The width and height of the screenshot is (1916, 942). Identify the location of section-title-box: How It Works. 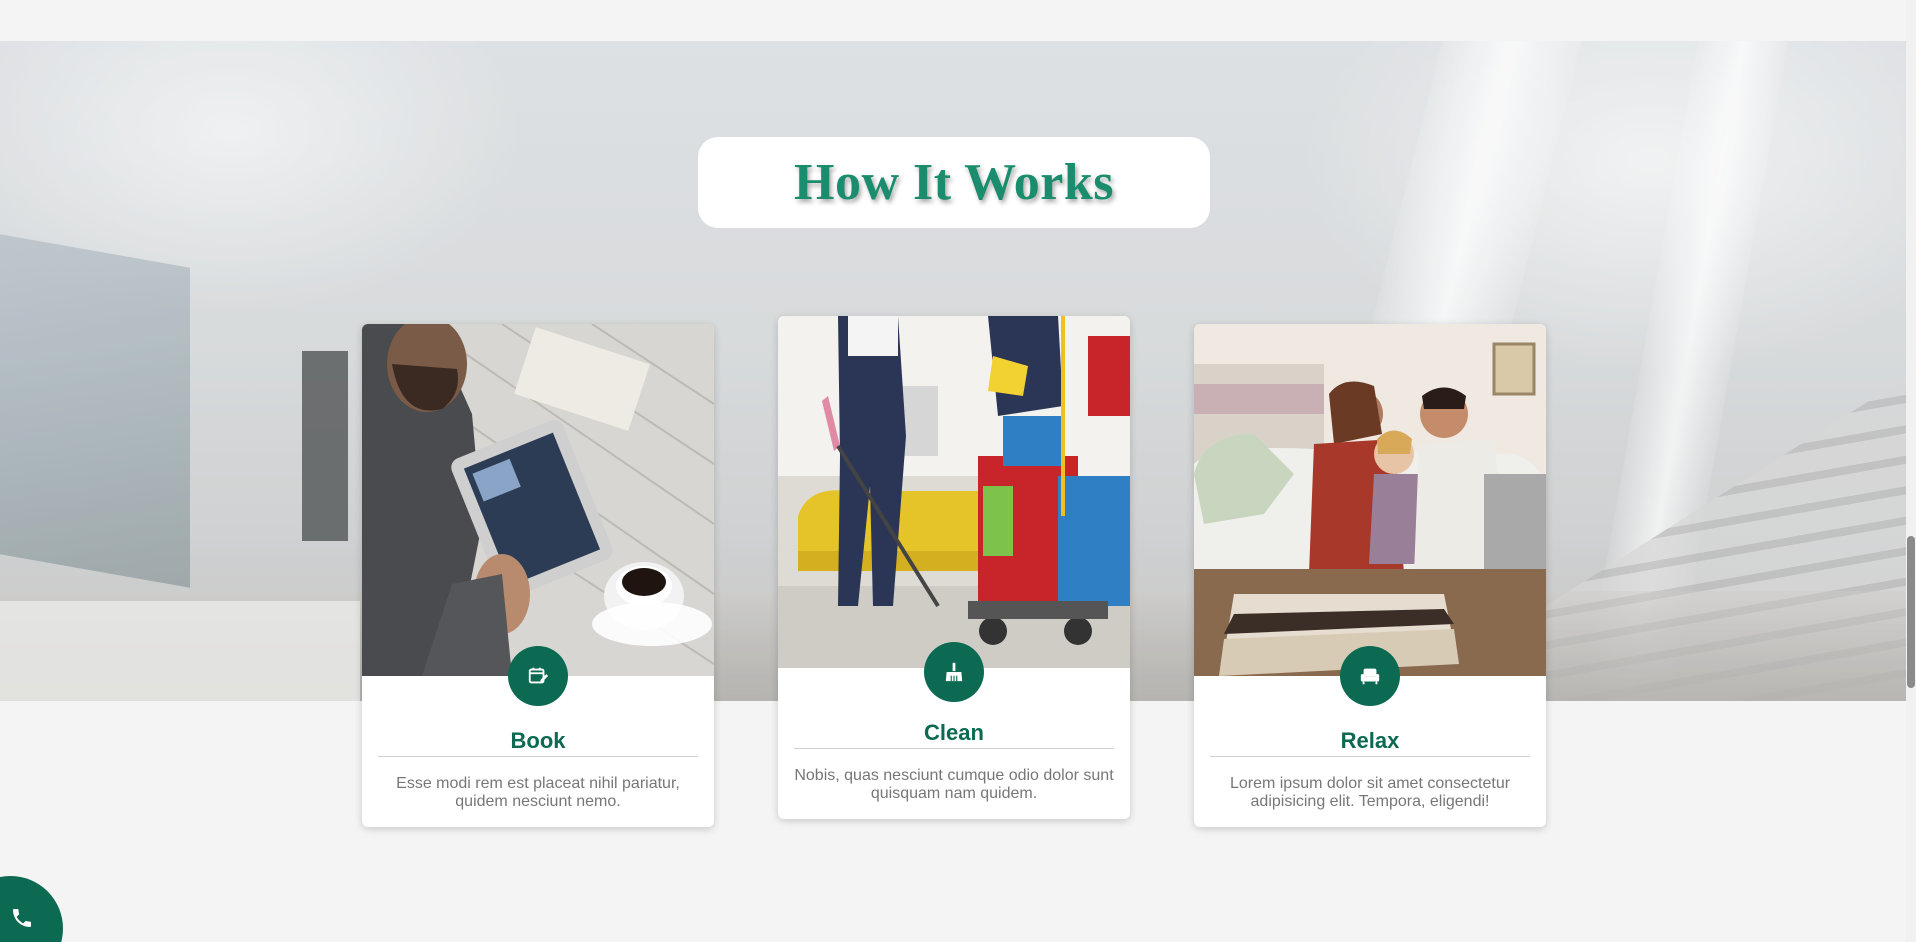
(954, 182).